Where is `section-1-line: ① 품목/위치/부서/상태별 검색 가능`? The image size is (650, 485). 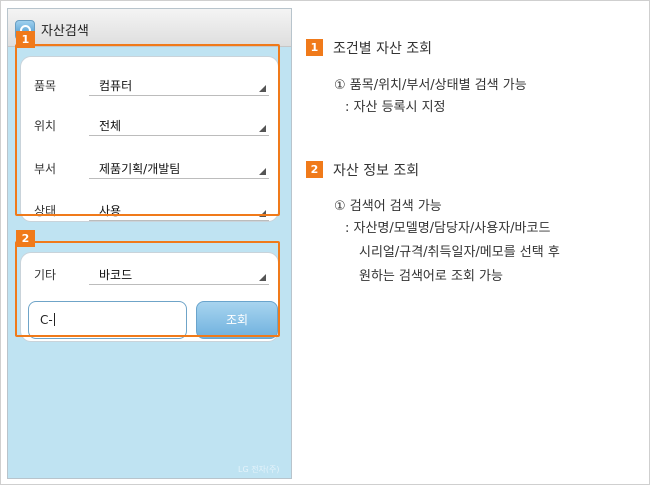
section-1-line: ① 품목/위치/부서/상태별 검색 가능 is located at coordinates (430, 85).